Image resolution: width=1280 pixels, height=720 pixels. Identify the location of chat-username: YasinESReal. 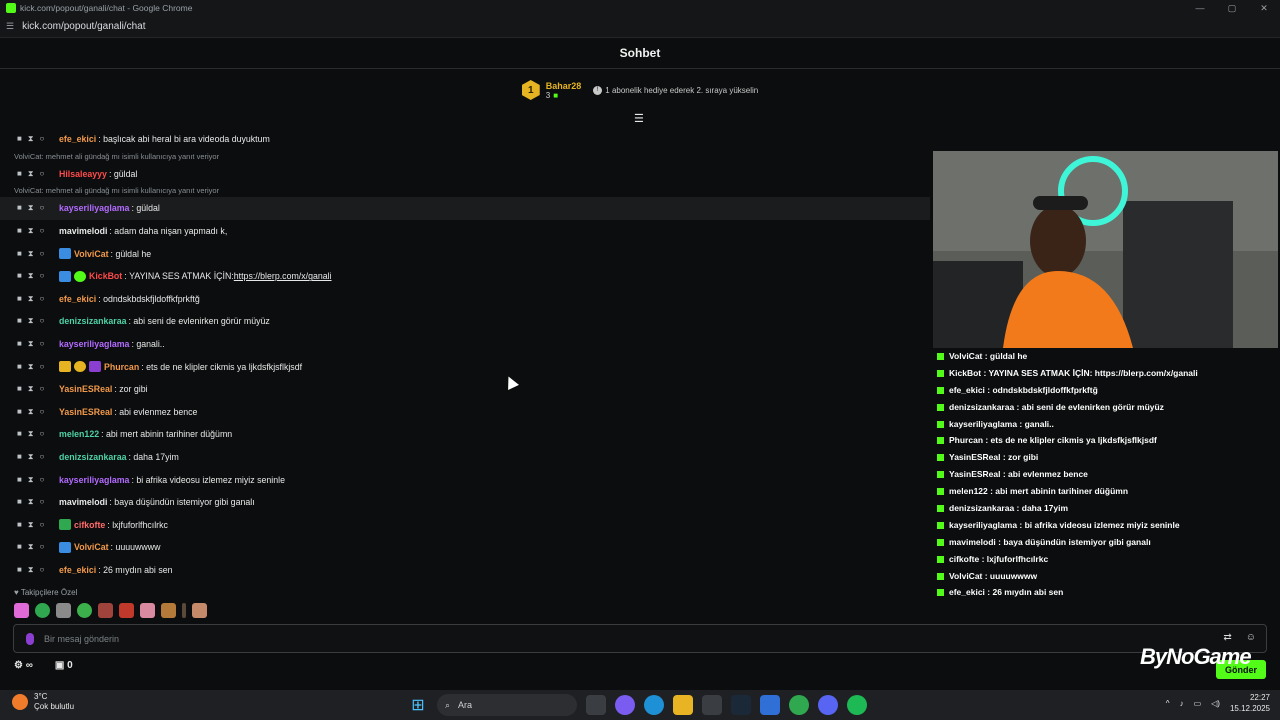
(85, 389).